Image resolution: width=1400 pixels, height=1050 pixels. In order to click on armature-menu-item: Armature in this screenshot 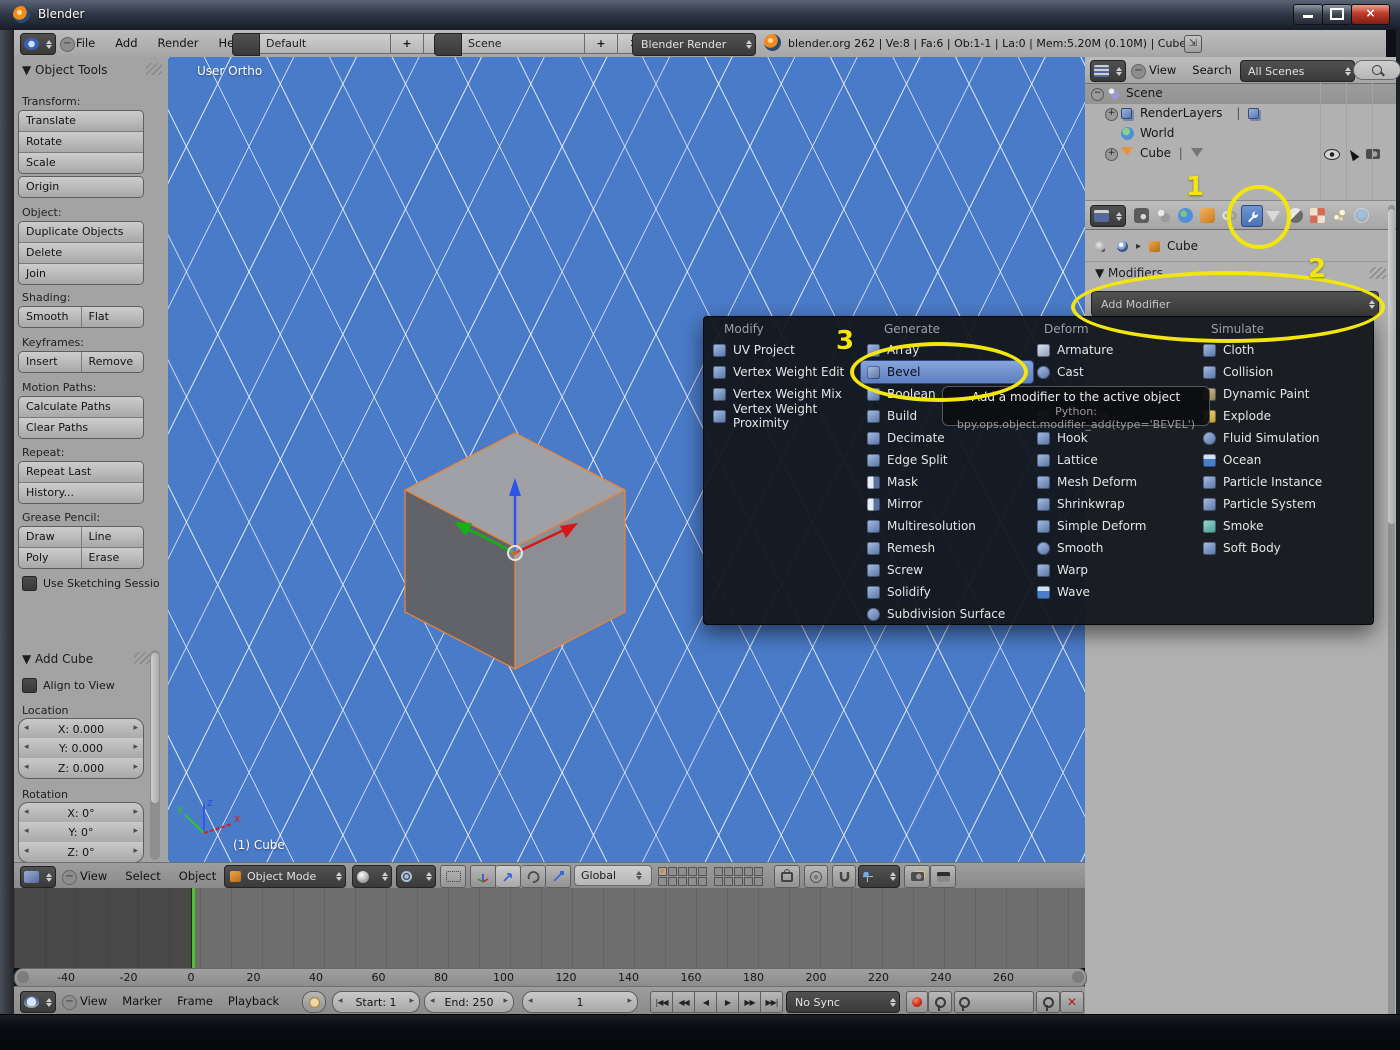, I will do `click(1112, 350)`.